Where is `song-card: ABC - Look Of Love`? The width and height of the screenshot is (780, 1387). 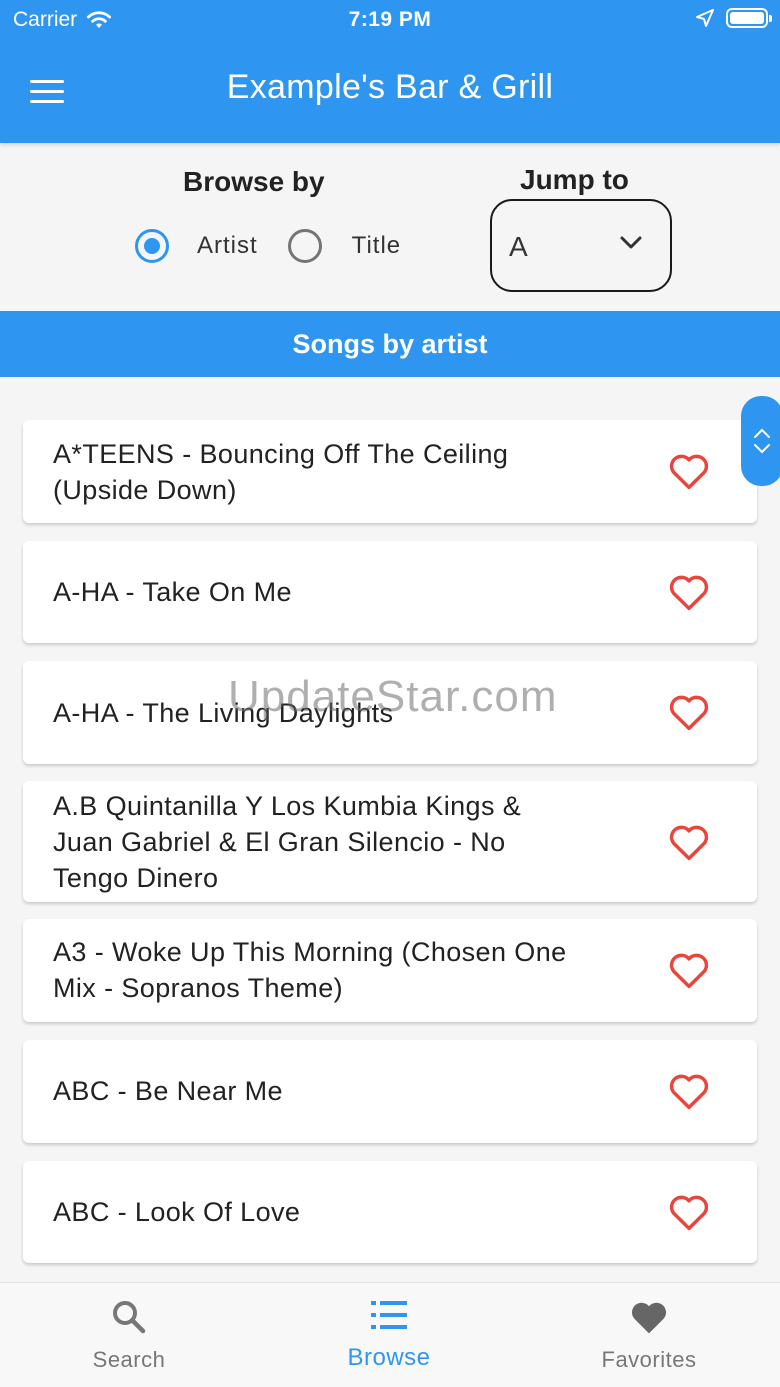
song-card: ABC - Look Of Love is located at coordinates (390, 1212).